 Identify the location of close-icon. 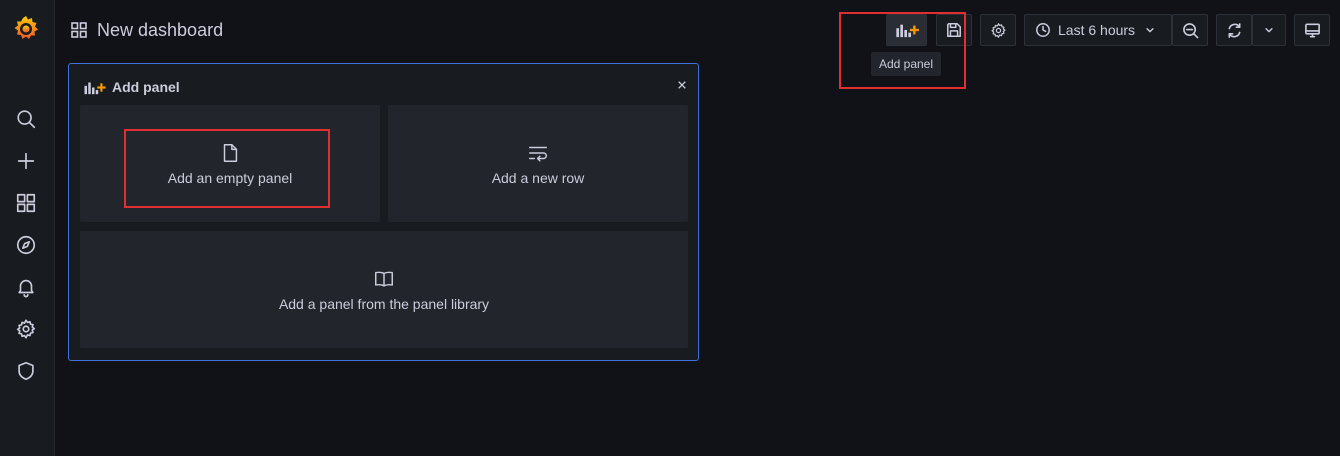
(682, 85).